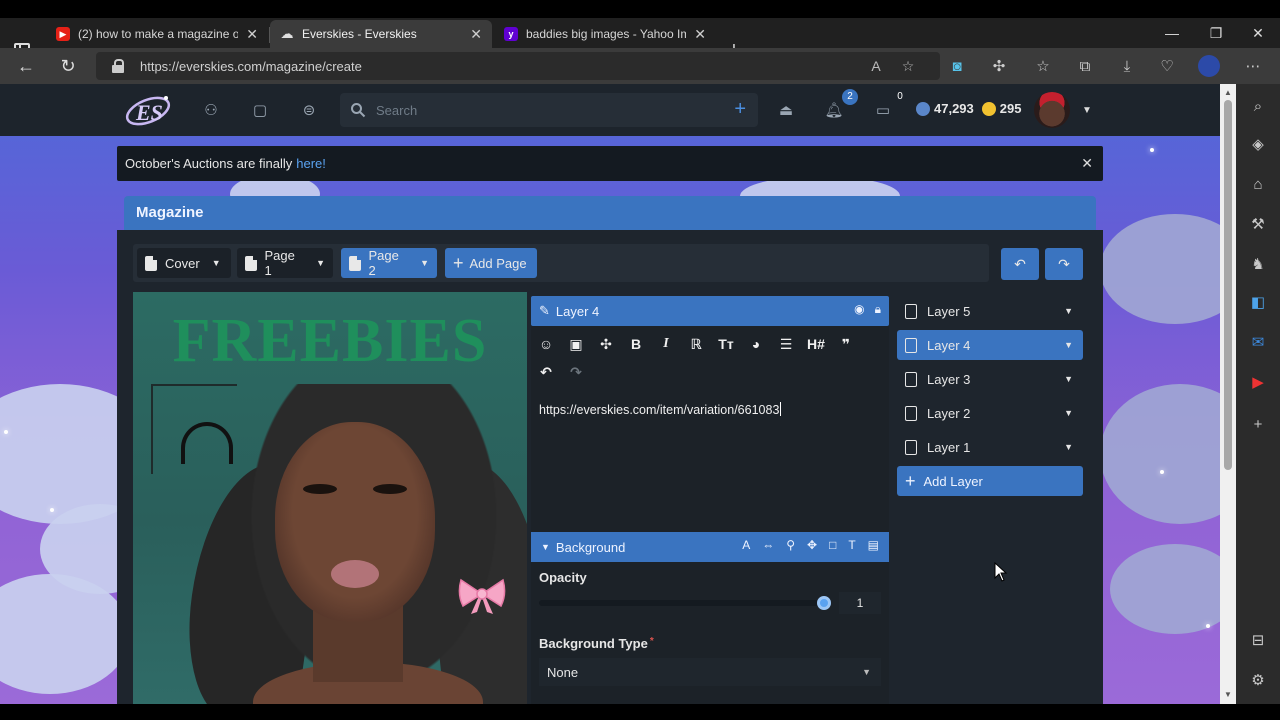 The image size is (1280, 720). I want to click on back-icon: ←, so click(26, 66).